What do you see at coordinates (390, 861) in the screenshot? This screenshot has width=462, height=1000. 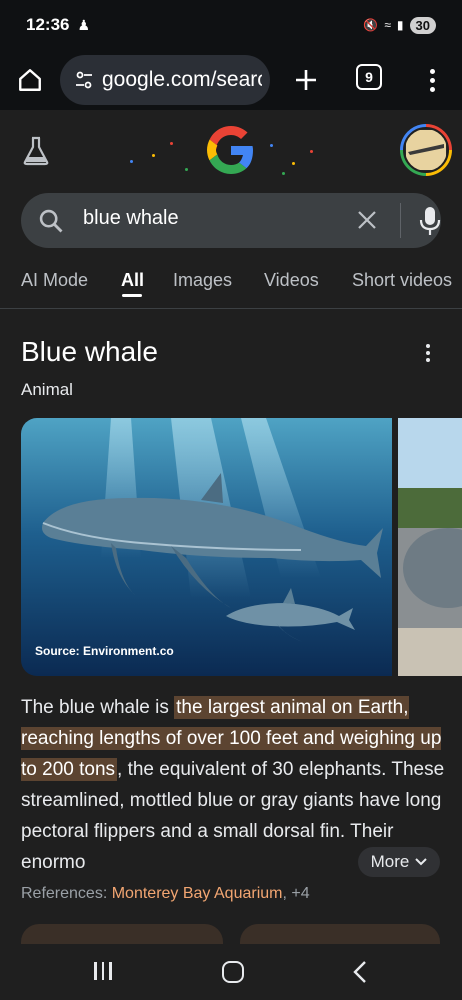 I see `more-label: More` at bounding box center [390, 861].